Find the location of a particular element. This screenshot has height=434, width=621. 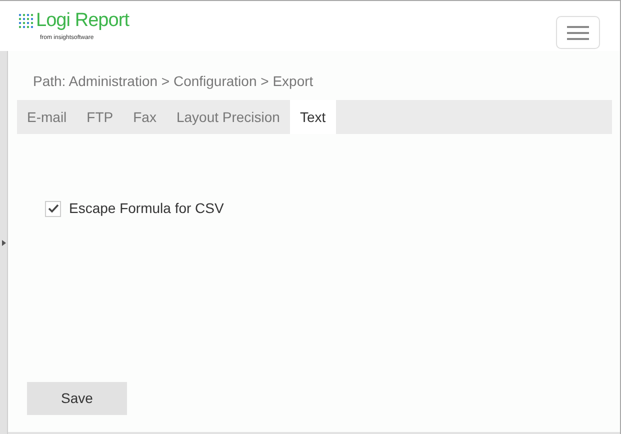

sidebar-toggle is located at coordinates (4, 242).